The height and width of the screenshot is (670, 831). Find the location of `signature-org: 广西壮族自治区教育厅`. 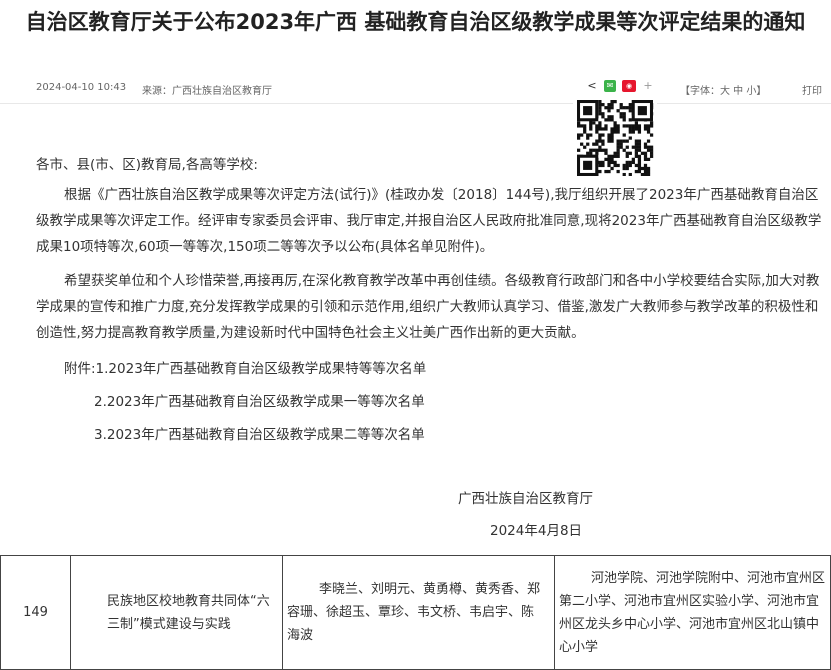

signature-org: 广西壮族自治区教育厅 is located at coordinates (525, 499).